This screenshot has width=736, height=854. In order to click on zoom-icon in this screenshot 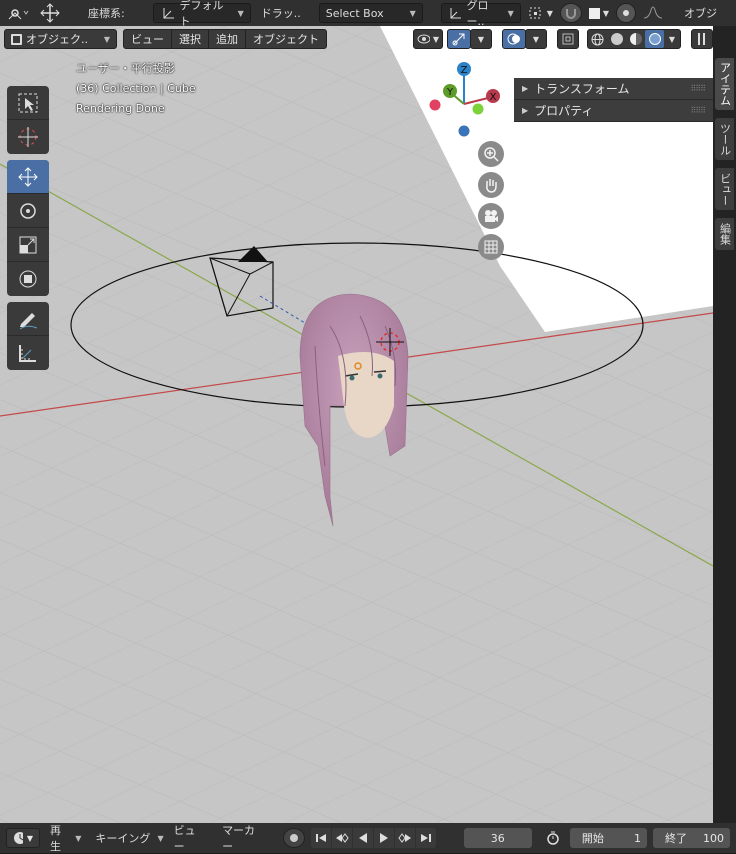, I will do `click(491, 154)`.